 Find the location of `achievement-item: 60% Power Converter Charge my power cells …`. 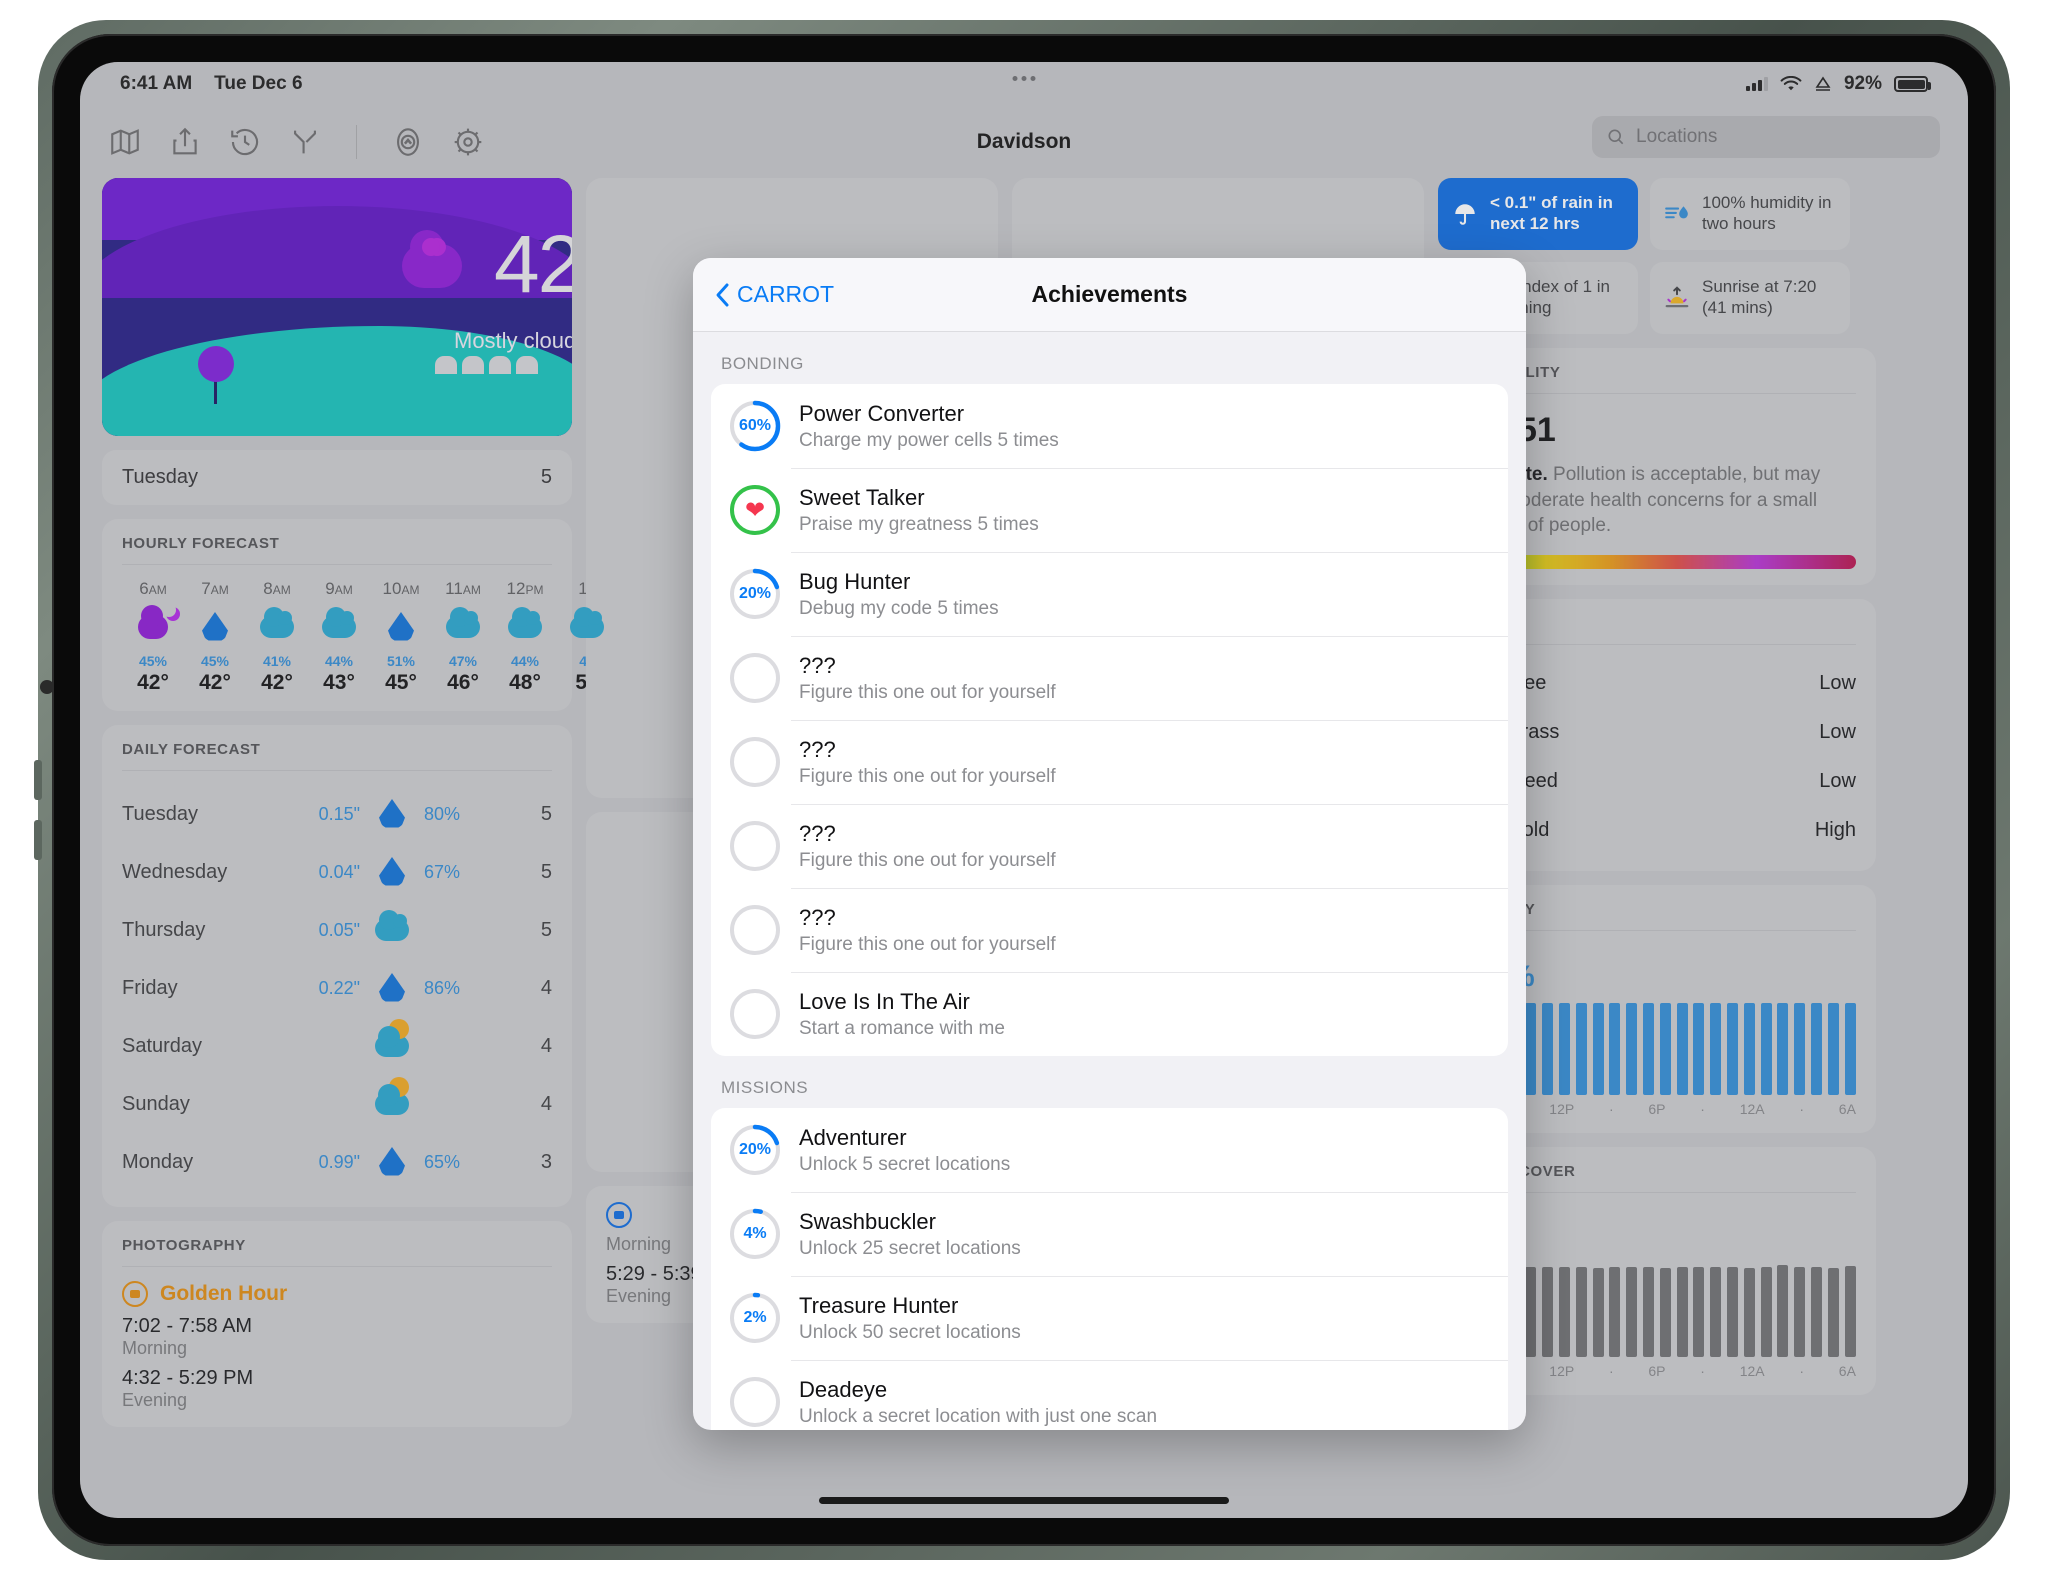

achievement-item: 60% Power Converter Charge my power cells … is located at coordinates (1109, 426).